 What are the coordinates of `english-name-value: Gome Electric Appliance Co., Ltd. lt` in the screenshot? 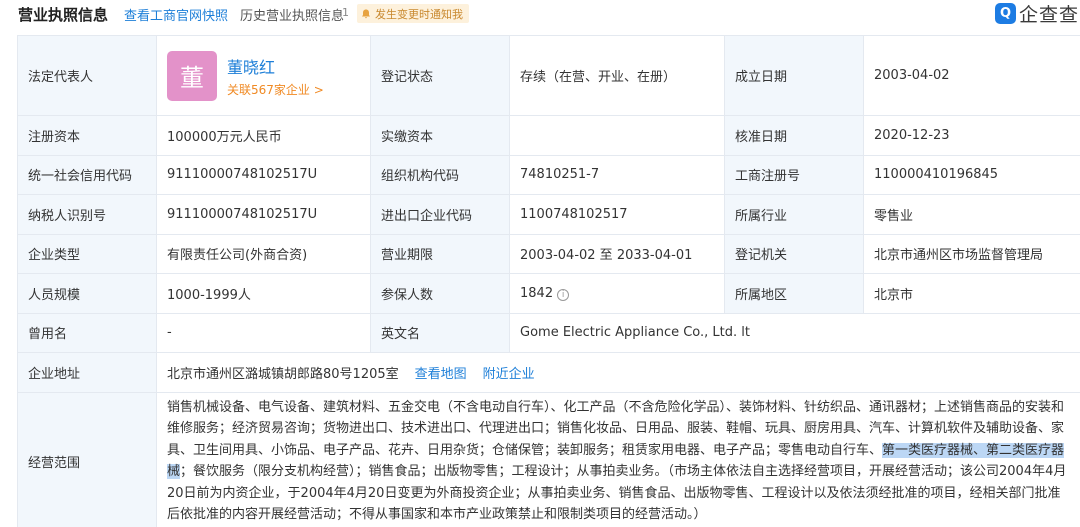 It's located at (794, 332).